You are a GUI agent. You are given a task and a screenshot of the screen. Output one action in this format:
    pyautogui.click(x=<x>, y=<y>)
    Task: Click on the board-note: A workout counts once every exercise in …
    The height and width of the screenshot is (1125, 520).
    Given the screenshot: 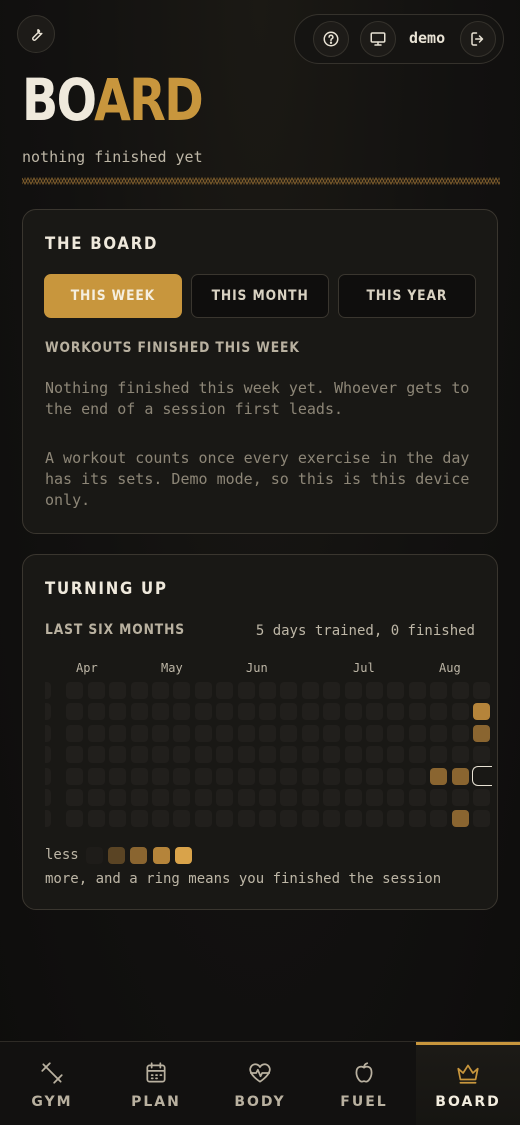 What is the action you would take?
    pyautogui.click(x=257, y=479)
    